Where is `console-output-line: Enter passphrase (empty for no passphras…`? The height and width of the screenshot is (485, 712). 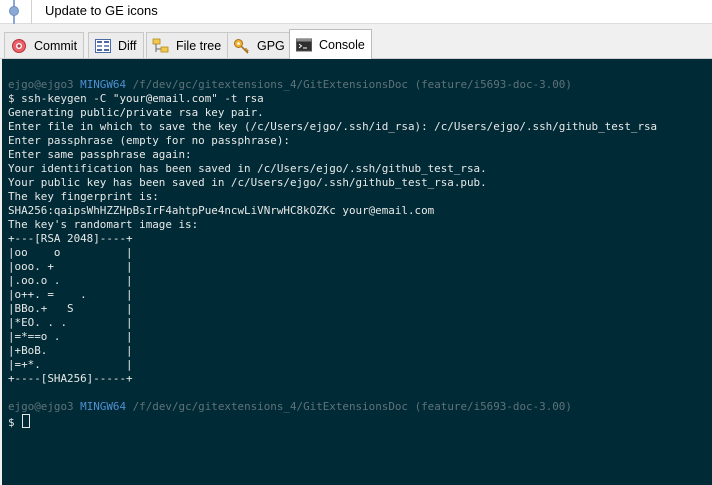
console-output-line: Enter passphrase (empty for no passphras… is located at coordinates (149, 140).